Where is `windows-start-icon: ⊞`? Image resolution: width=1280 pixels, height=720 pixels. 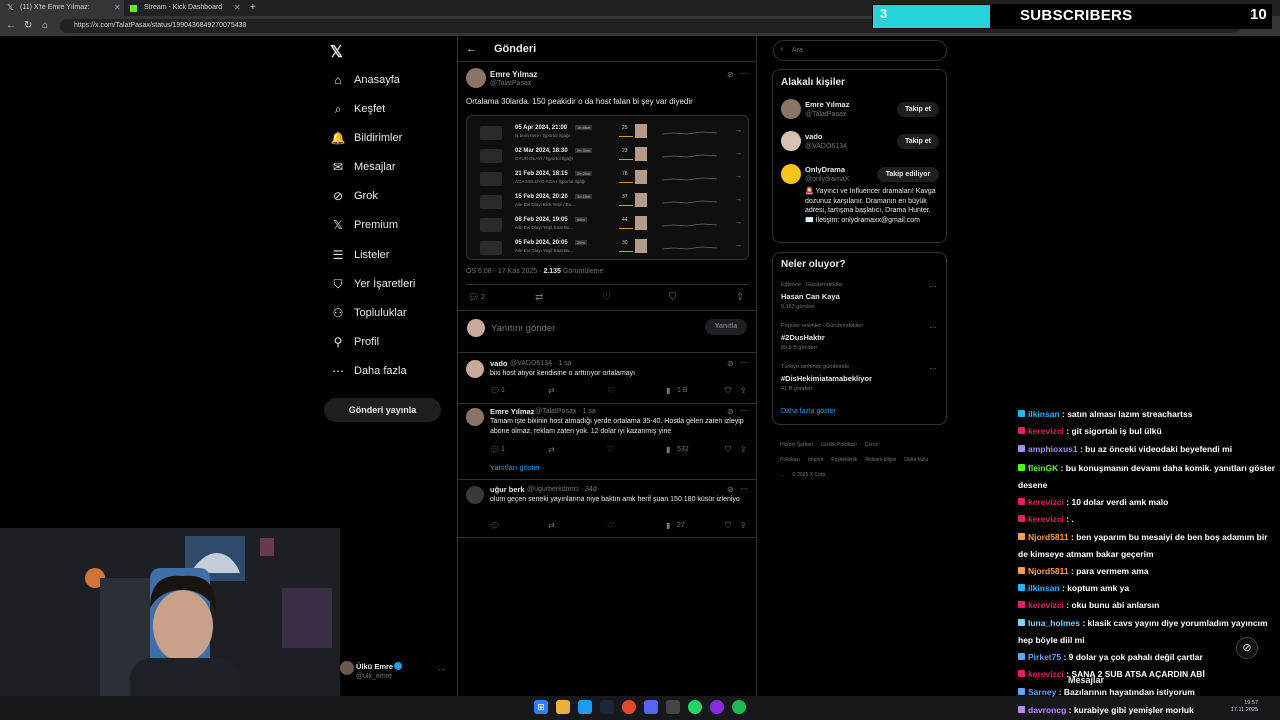
windows-start-icon: ⊞ is located at coordinates (541, 707).